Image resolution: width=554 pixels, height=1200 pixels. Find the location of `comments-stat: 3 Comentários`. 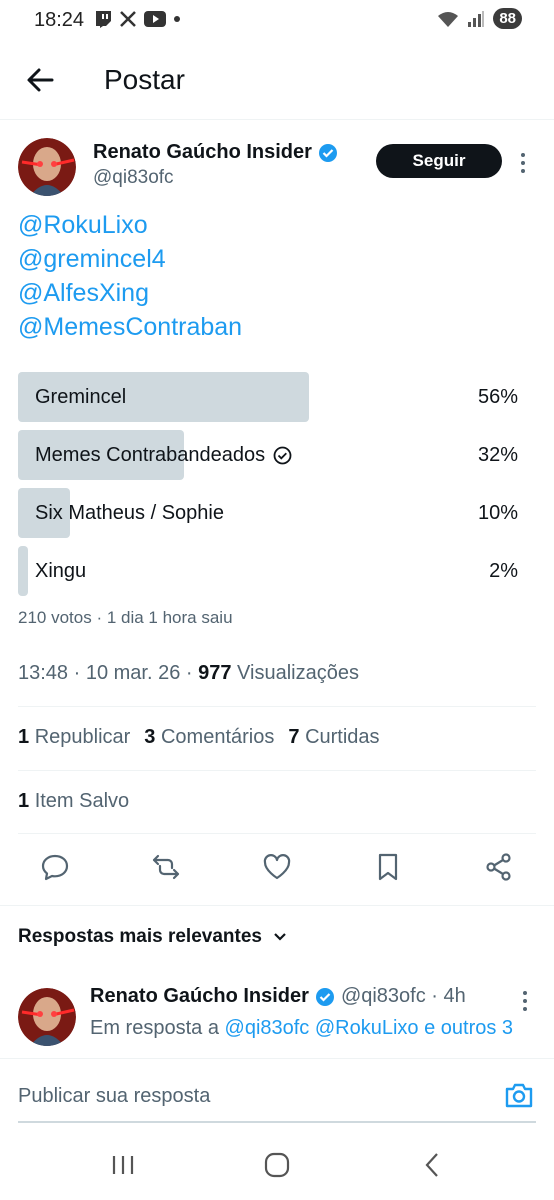

comments-stat: 3 Comentários is located at coordinates (209, 737).